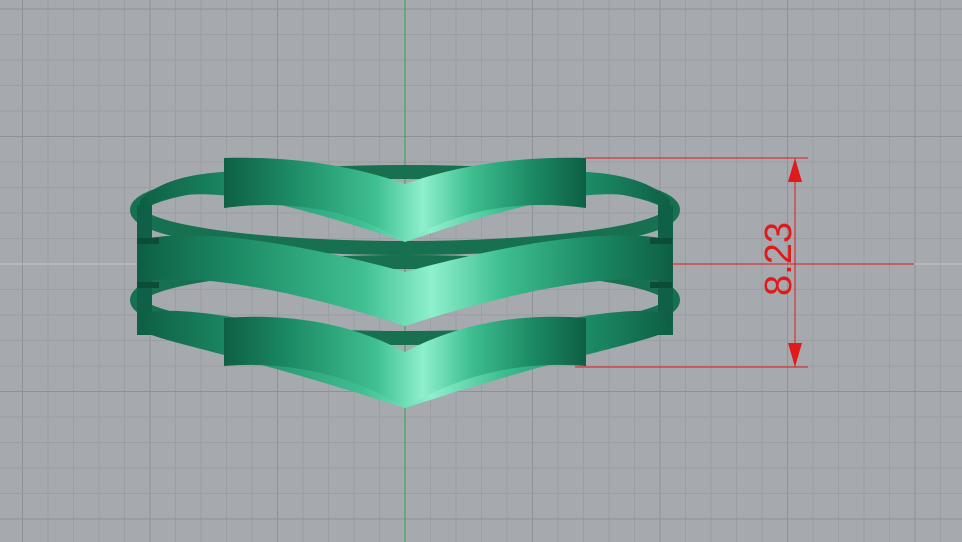  What do you see at coordinates (661, 241) in the screenshot?
I see `right-connector-top` at bounding box center [661, 241].